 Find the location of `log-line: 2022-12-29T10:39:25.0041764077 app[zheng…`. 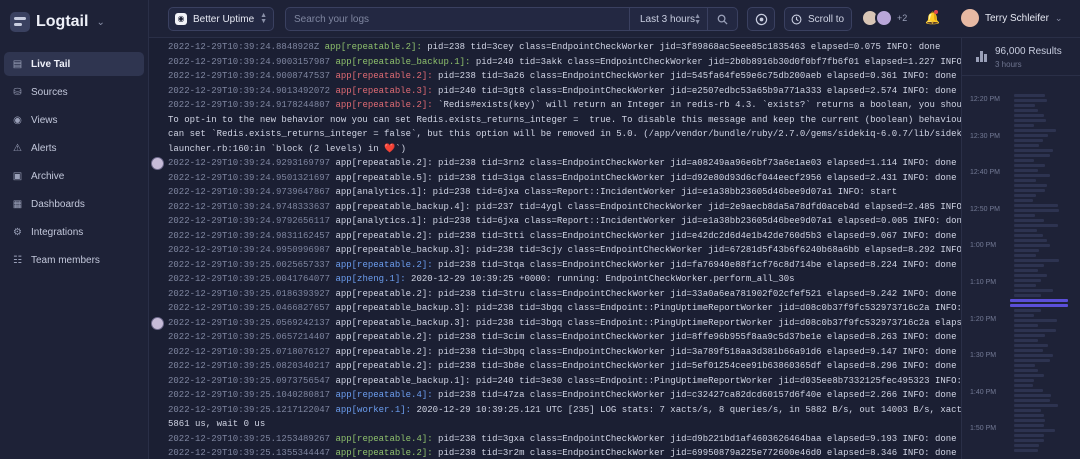

log-line: 2022-12-29T10:39:25.0041764077 app[zheng… is located at coordinates (481, 279).